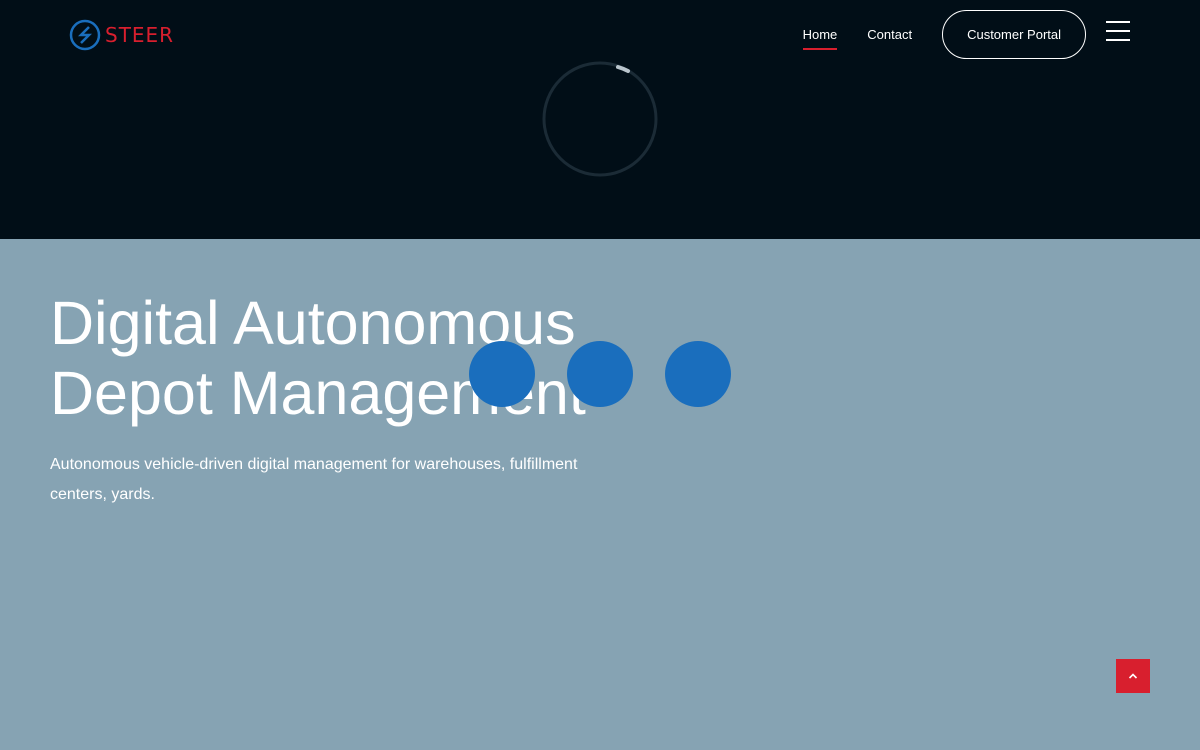  I want to click on customer-portal-button: Customer Portal, so click(1014, 34).